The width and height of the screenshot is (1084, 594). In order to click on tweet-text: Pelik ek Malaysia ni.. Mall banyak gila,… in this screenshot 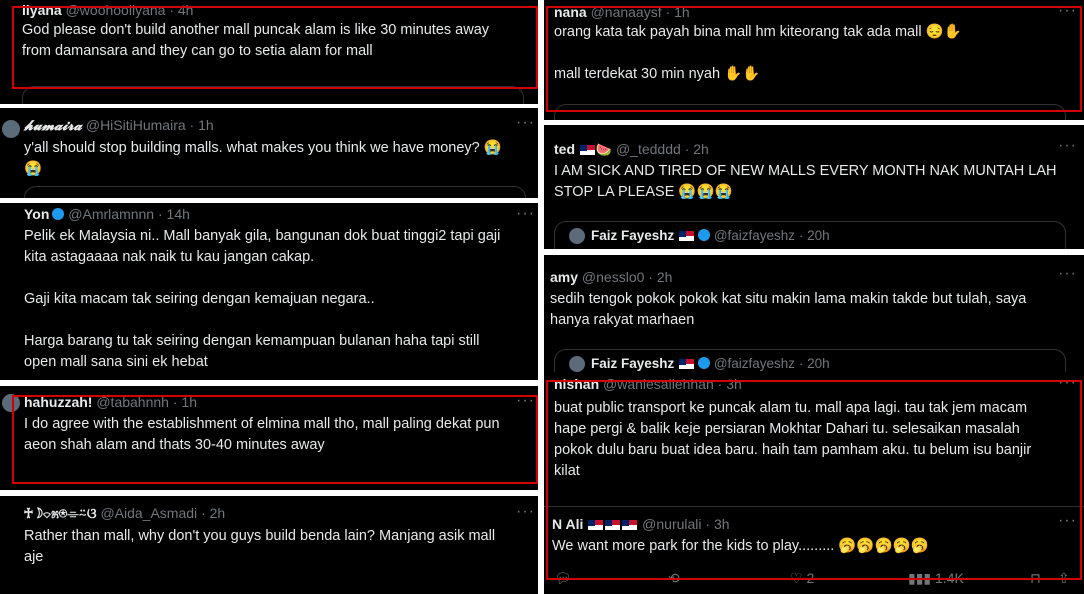, I will do `click(262, 299)`.